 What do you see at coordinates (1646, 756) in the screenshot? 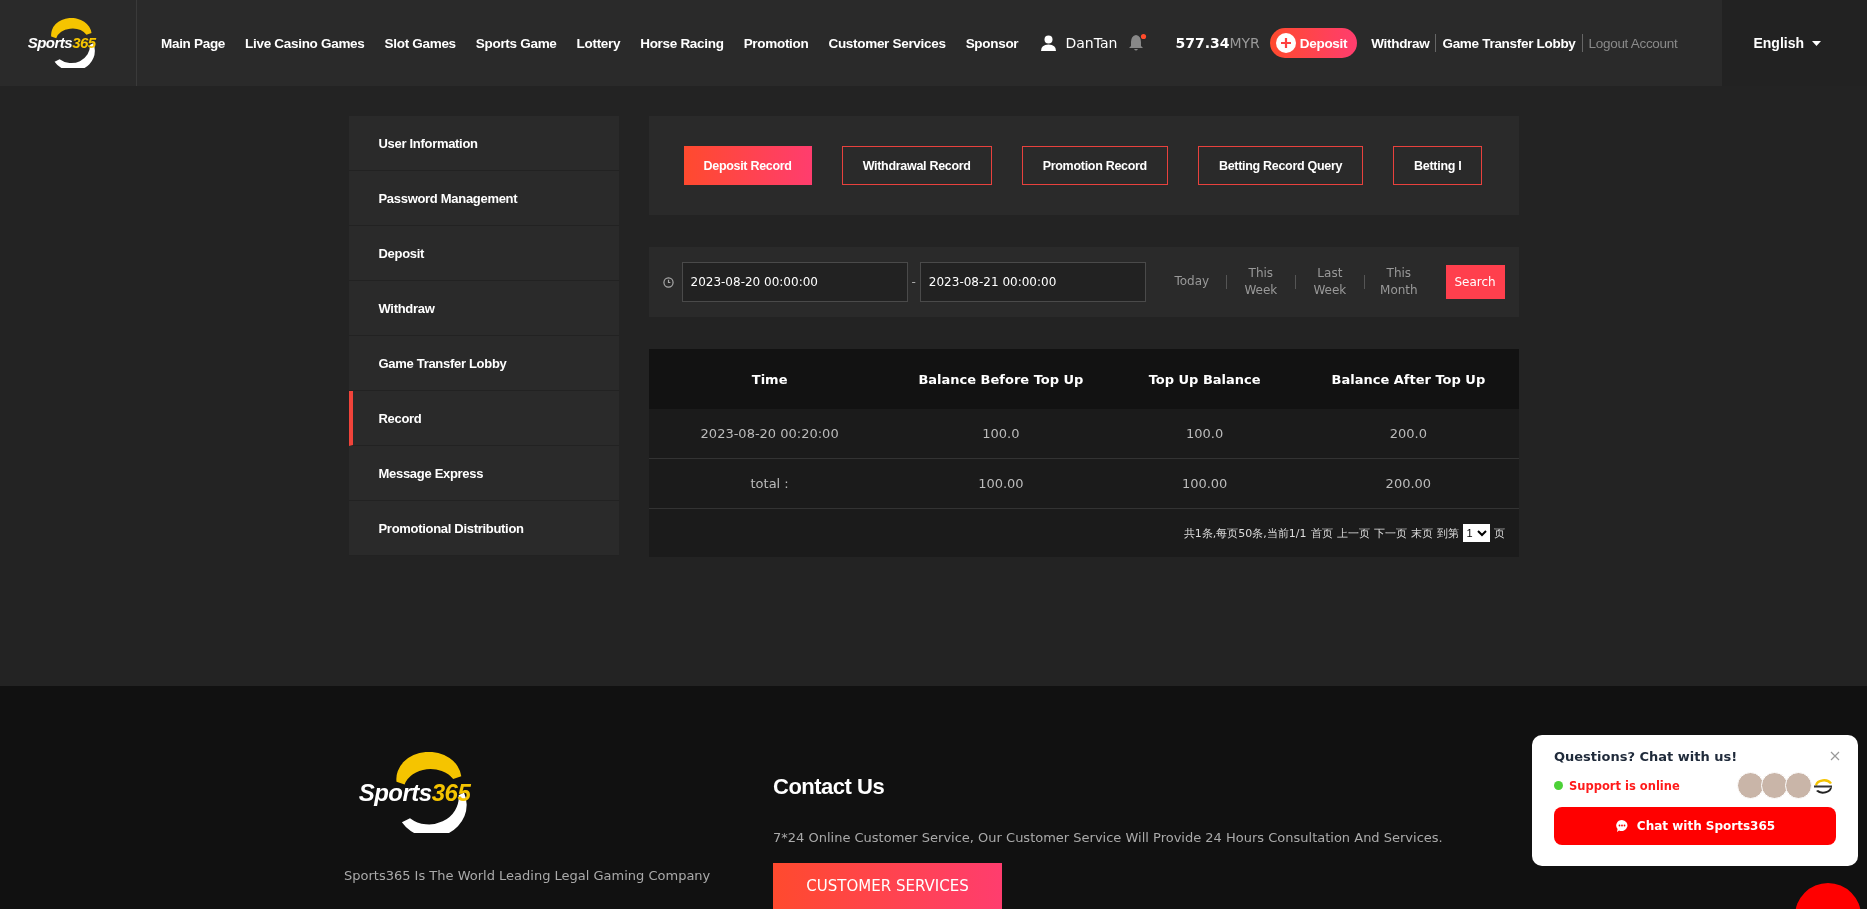
I see `chat-title: Questions? Chat with us!` at bounding box center [1646, 756].